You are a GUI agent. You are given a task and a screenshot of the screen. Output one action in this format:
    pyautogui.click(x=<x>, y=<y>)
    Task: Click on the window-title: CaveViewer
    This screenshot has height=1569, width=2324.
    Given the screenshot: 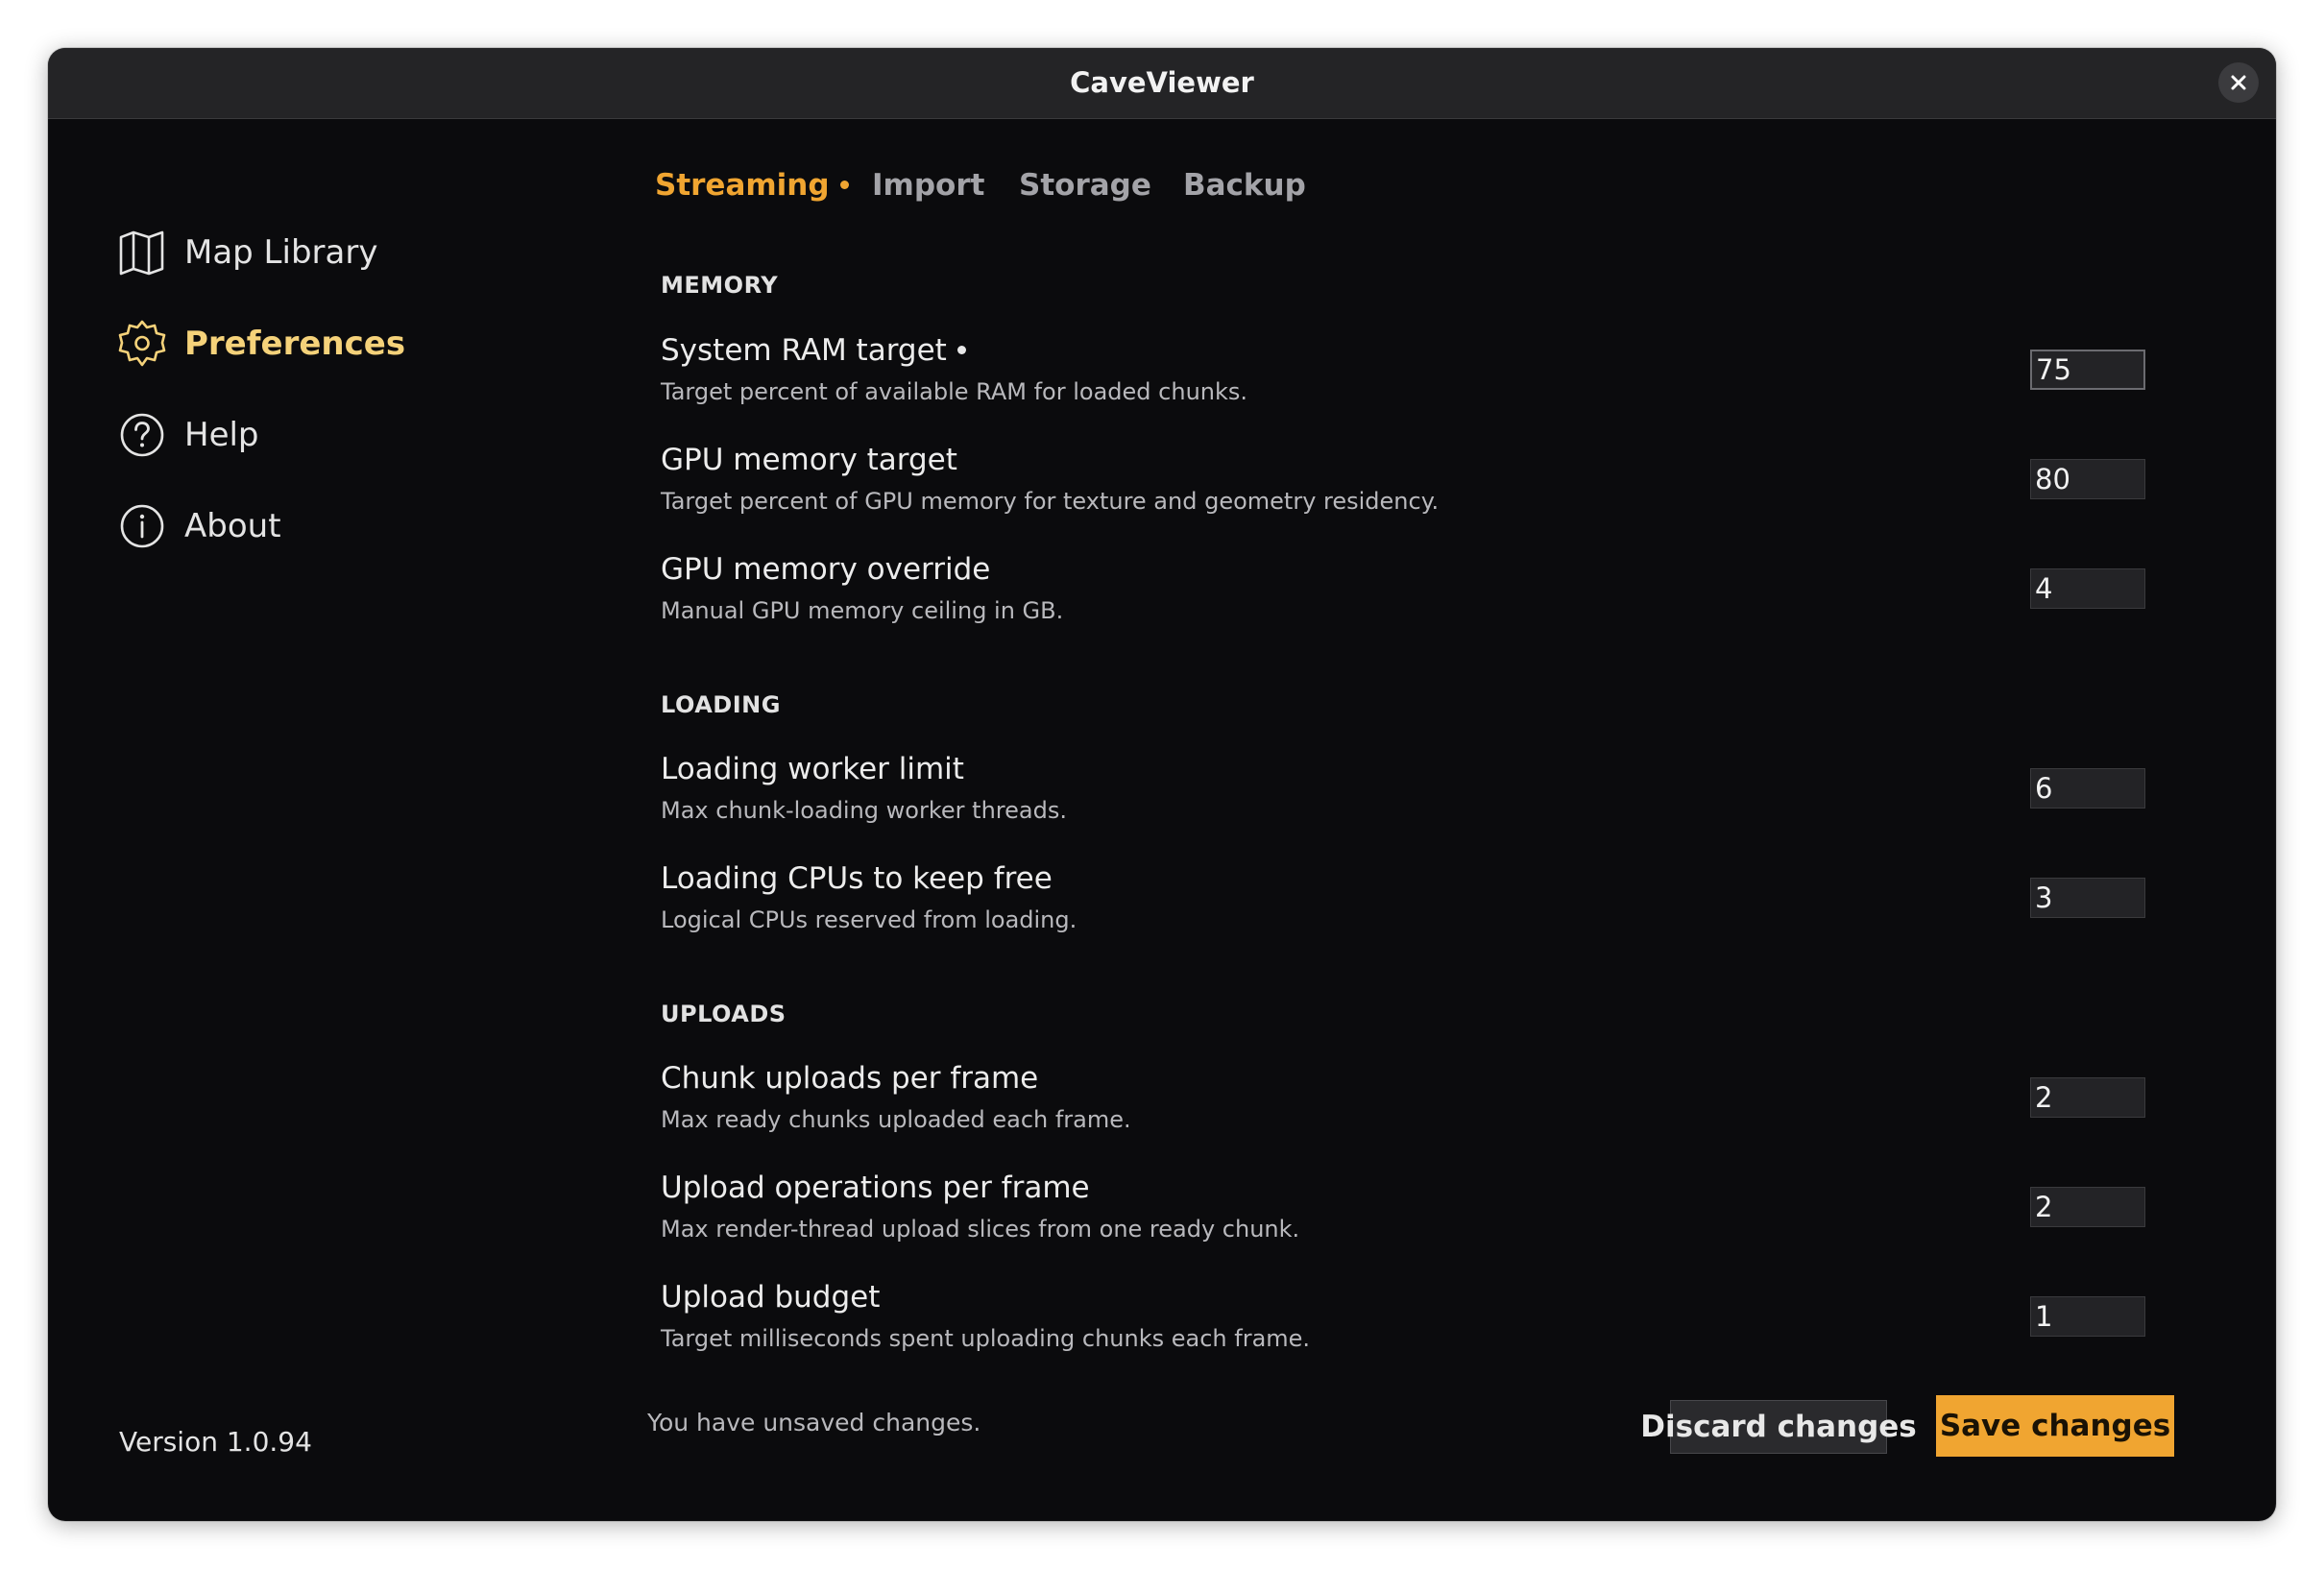 What is the action you would take?
    pyautogui.click(x=1162, y=83)
    